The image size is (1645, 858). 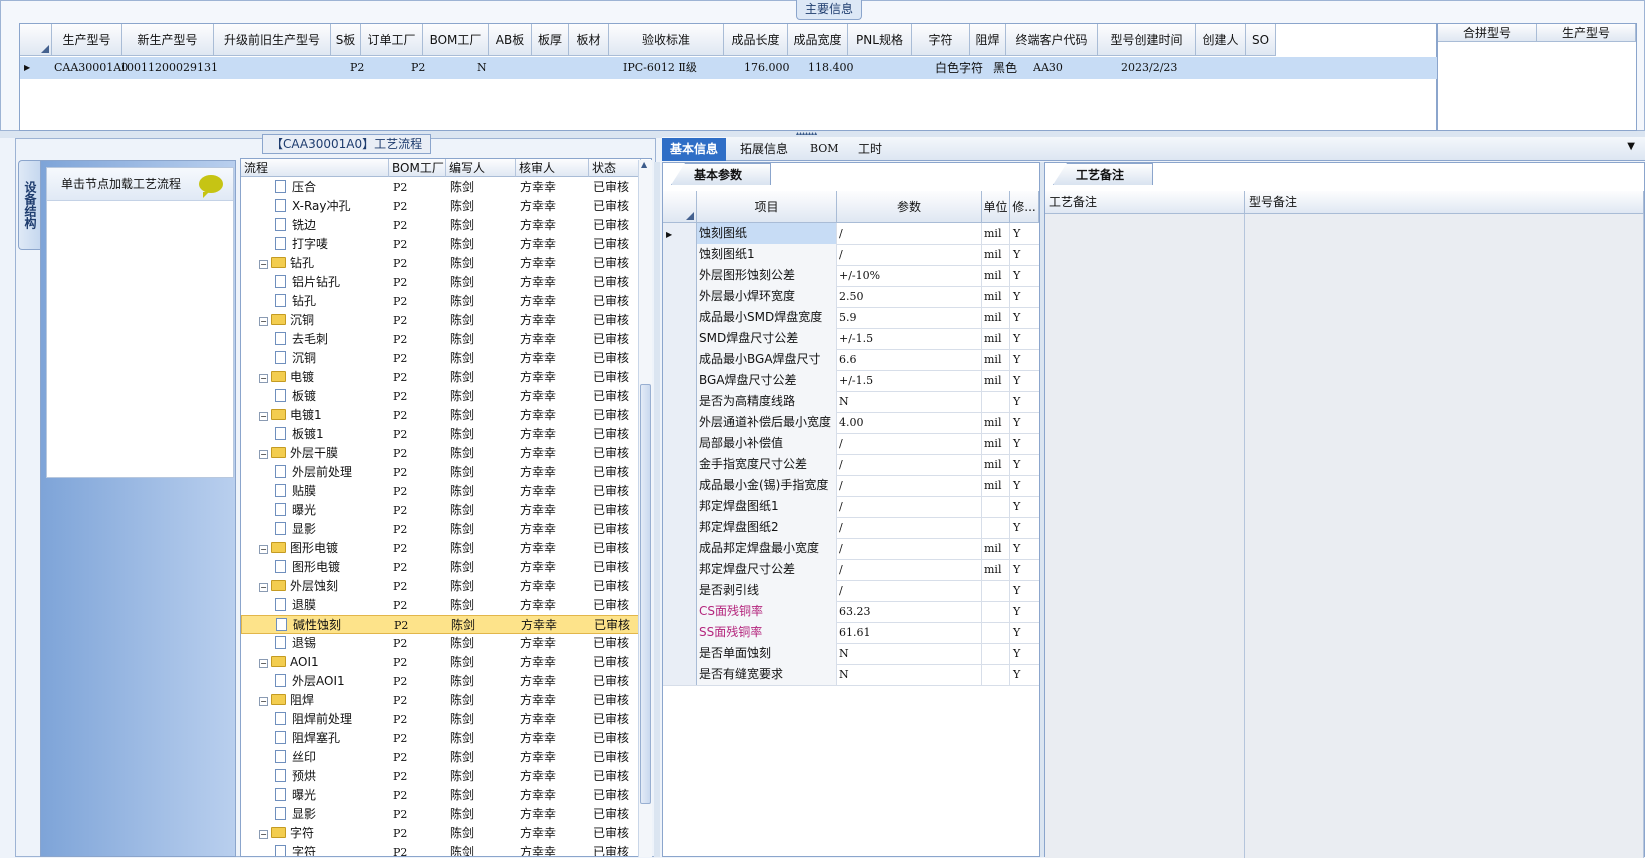 I want to click on merge-prod-col-header: 生产型号, so click(x=1586, y=33).